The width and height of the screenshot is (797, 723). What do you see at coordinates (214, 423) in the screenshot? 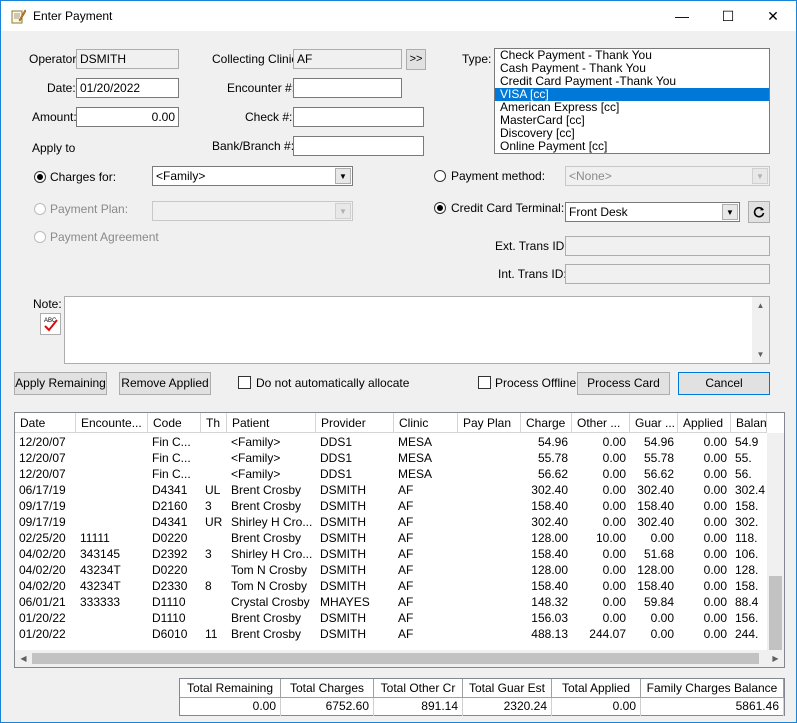
I see `grid-column-header: Th` at bounding box center [214, 423].